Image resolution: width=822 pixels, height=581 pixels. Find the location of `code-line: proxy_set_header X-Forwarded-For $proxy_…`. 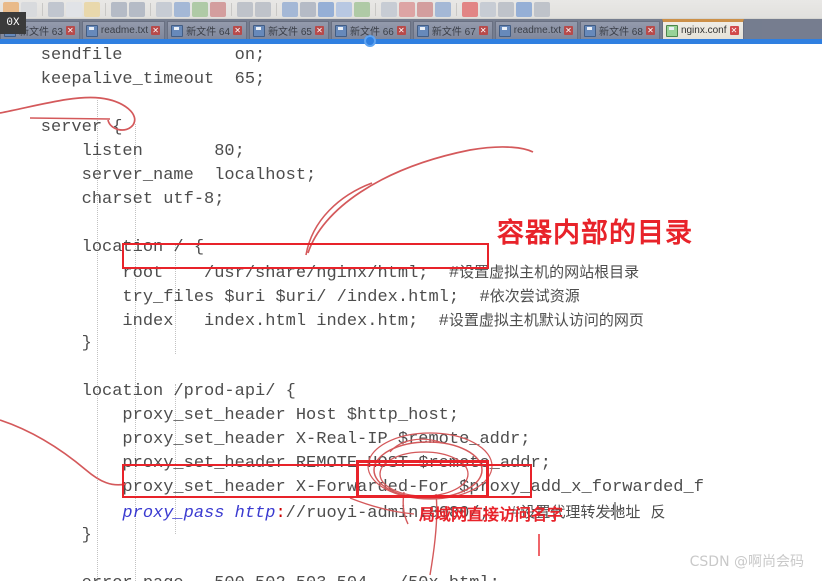

code-line: proxy_set_header X-Forwarded-For $proxy_… is located at coordinates (352, 487).